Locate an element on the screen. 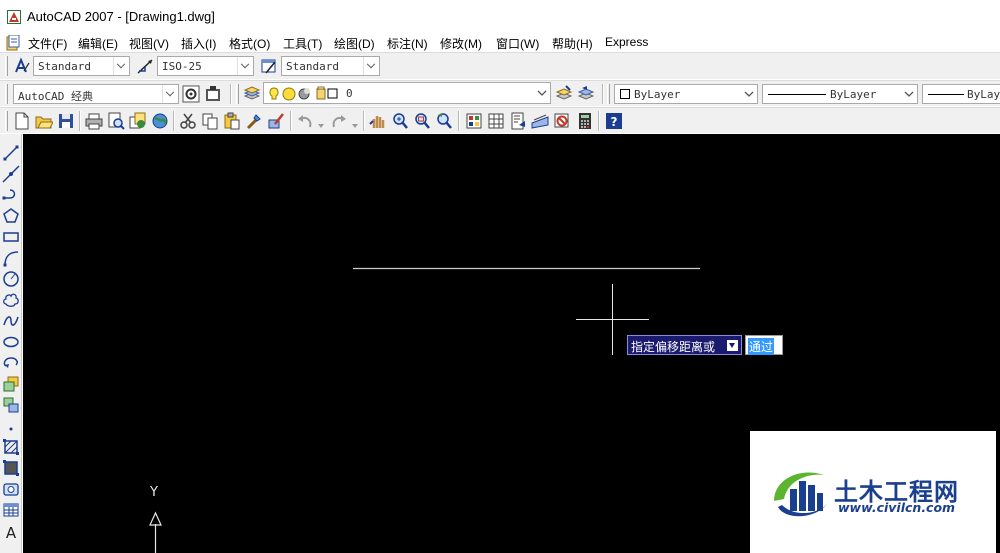 The width and height of the screenshot is (1000, 553). menu-view: 视图(V) is located at coordinates (149, 43).